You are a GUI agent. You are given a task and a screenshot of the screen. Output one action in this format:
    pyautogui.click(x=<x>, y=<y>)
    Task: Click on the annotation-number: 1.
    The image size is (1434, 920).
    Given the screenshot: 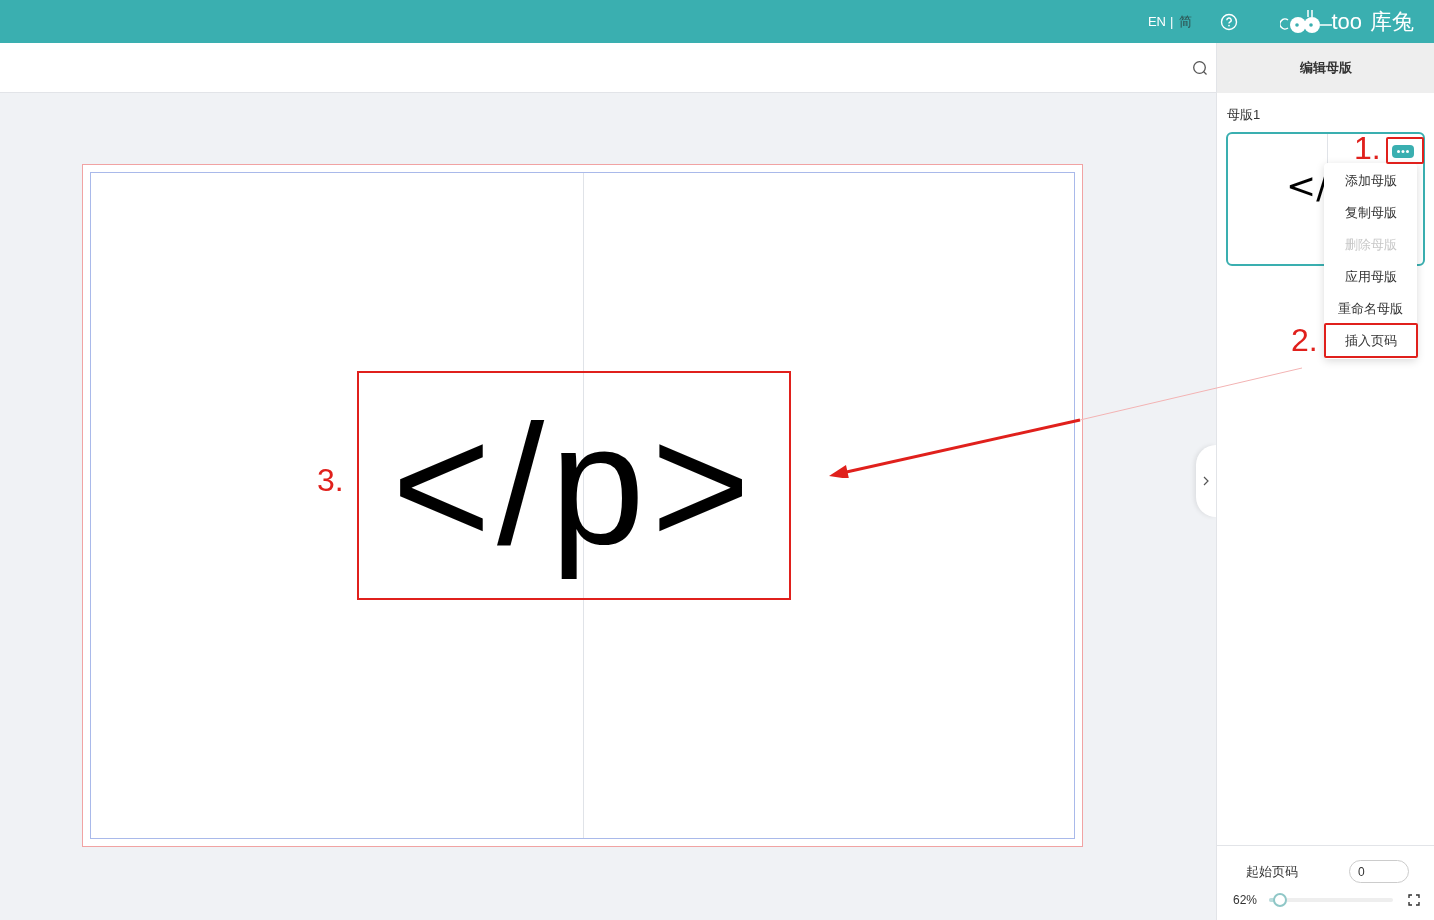 What is the action you would take?
    pyautogui.click(x=1367, y=148)
    